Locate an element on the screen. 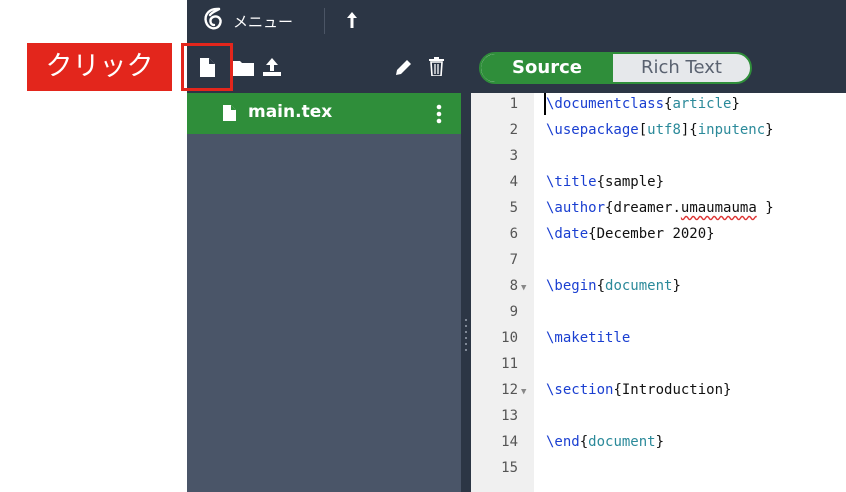 The image size is (846, 492). latex-command: \usepackage is located at coordinates (592, 130).